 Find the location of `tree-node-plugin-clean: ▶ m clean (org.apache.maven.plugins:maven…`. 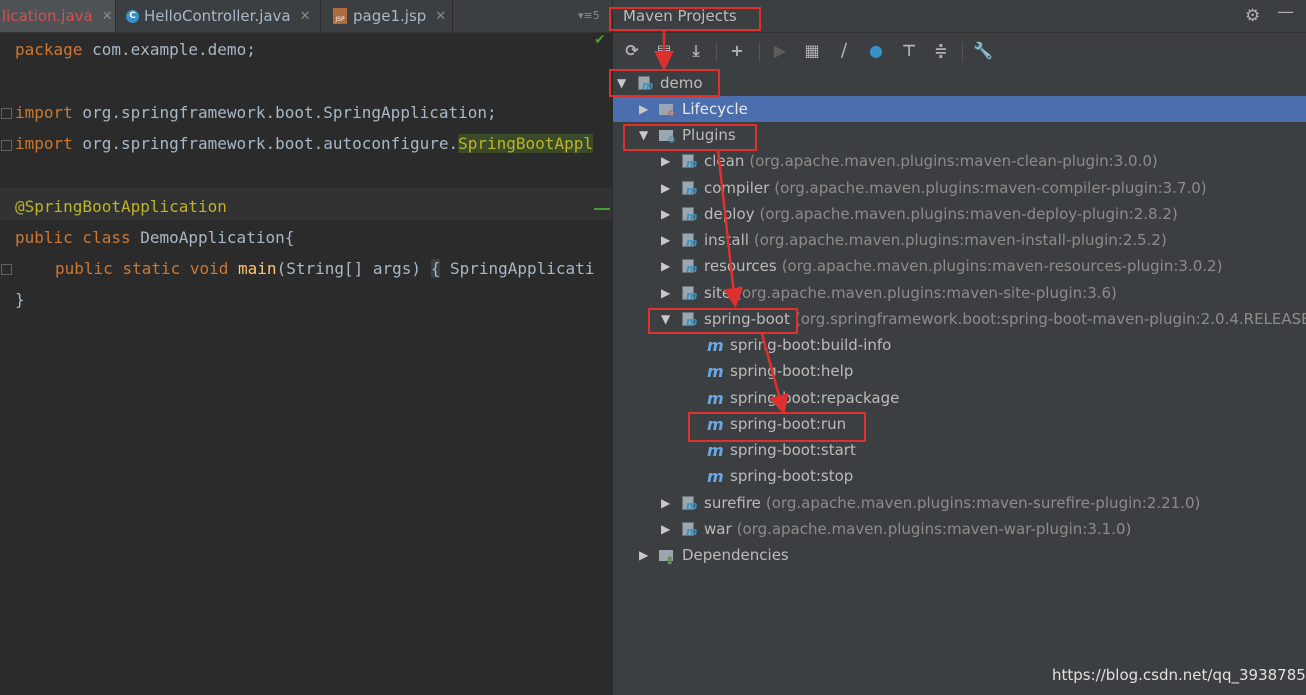

tree-node-plugin-clean: ▶ m clean (org.apache.maven.plugins:maven… is located at coordinates (909, 161).